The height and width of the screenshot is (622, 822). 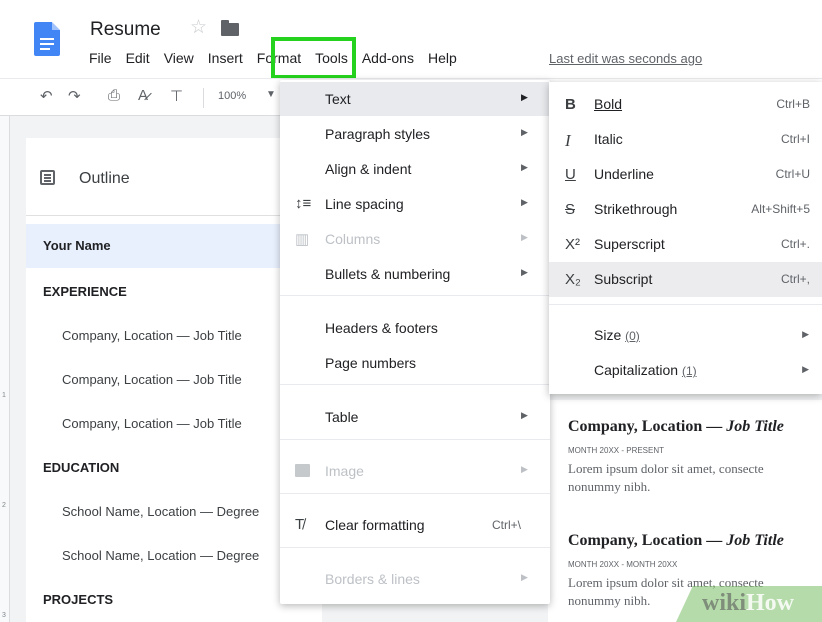 I want to click on outline-item-job-1: Company, Location — Job Title, so click(x=174, y=335).